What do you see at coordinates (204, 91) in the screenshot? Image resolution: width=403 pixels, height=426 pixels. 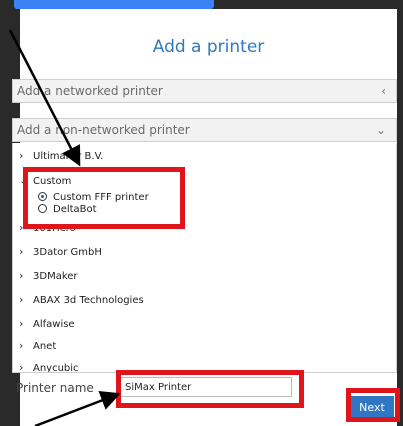 I see `networked-printer-section: Add a networked printer ‹` at bounding box center [204, 91].